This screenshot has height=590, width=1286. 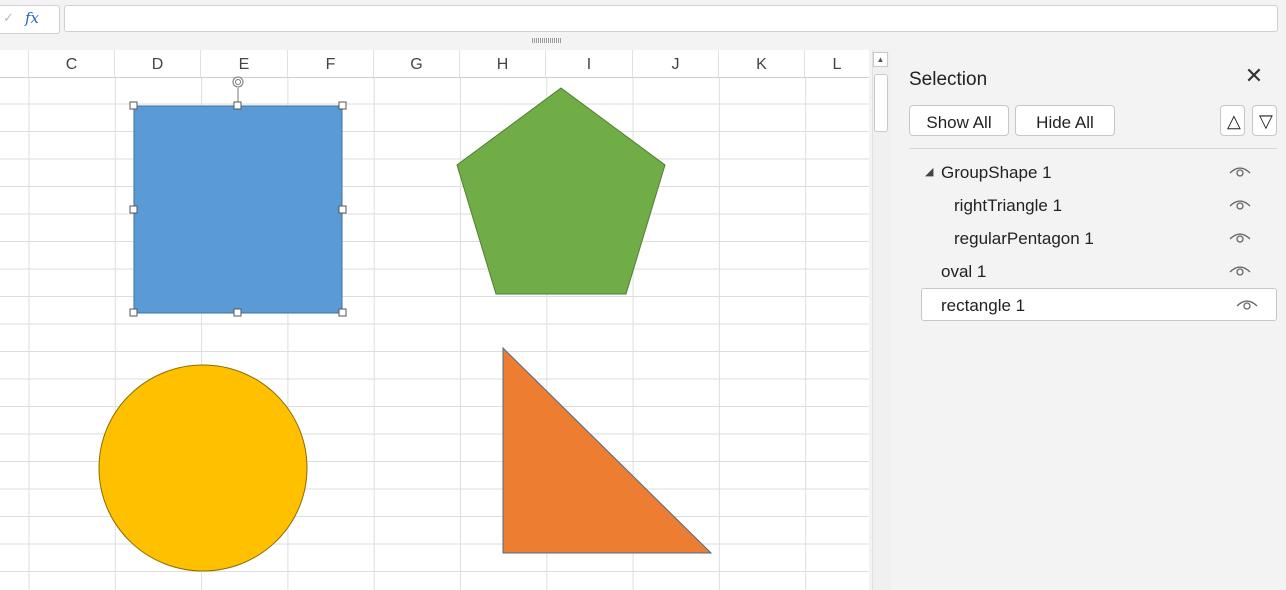 I want to click on bring-forward-button: △, so click(x=1232, y=120).